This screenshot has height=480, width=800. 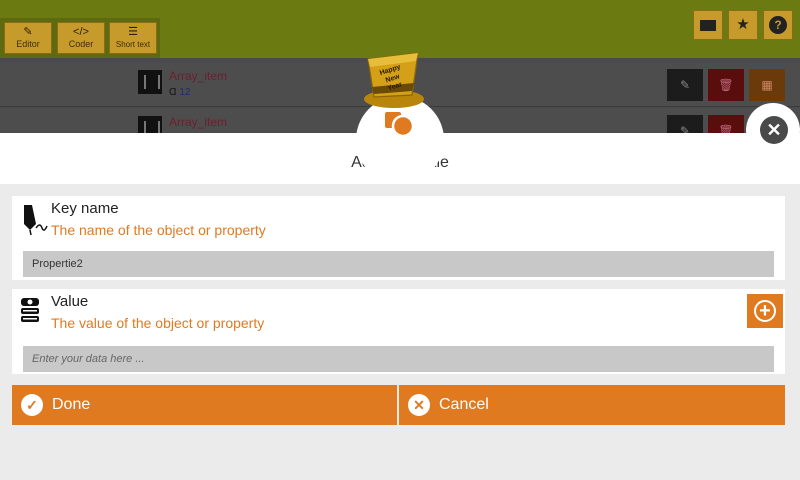 What do you see at coordinates (204, 405) in the screenshot?
I see `done-button: ✓ Done` at bounding box center [204, 405].